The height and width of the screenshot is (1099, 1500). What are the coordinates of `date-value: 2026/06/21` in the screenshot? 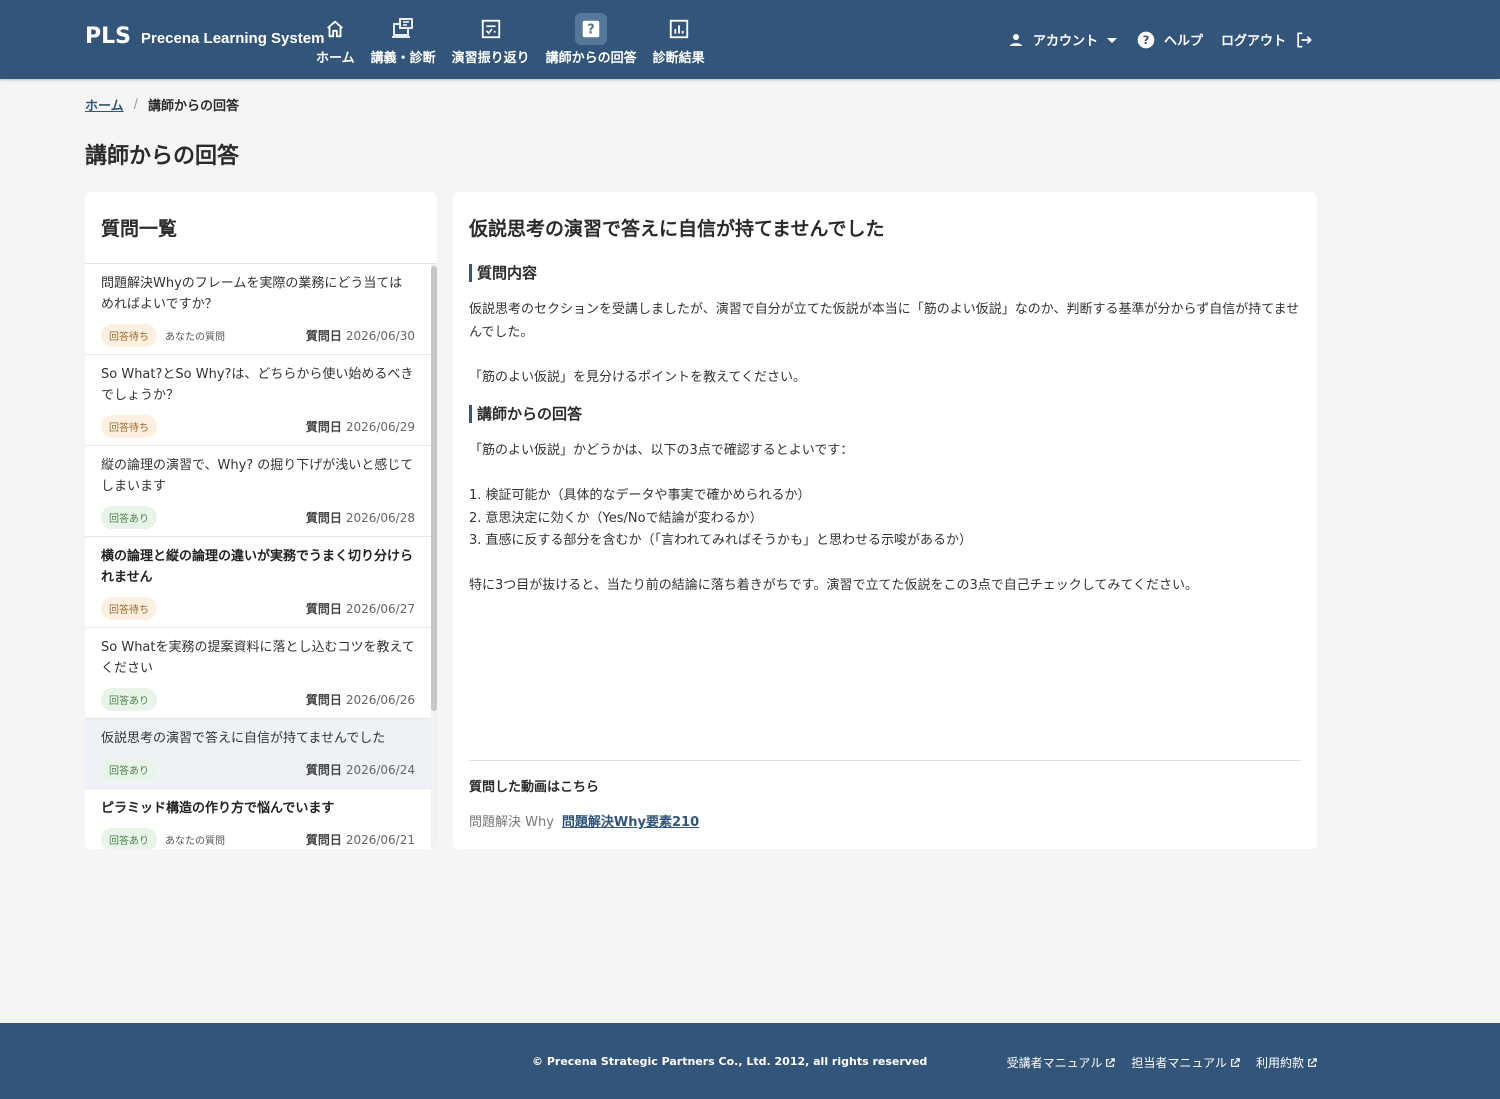 It's located at (380, 839).